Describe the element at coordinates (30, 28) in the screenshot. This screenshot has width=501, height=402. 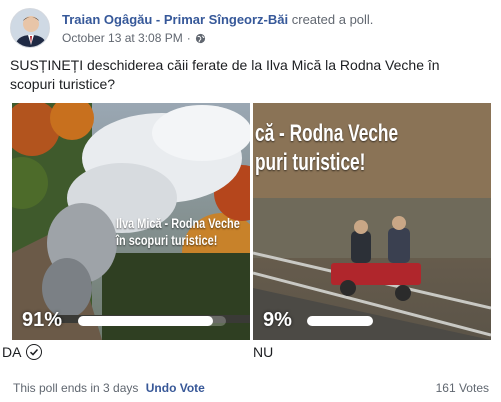
I see `avatar` at that location.